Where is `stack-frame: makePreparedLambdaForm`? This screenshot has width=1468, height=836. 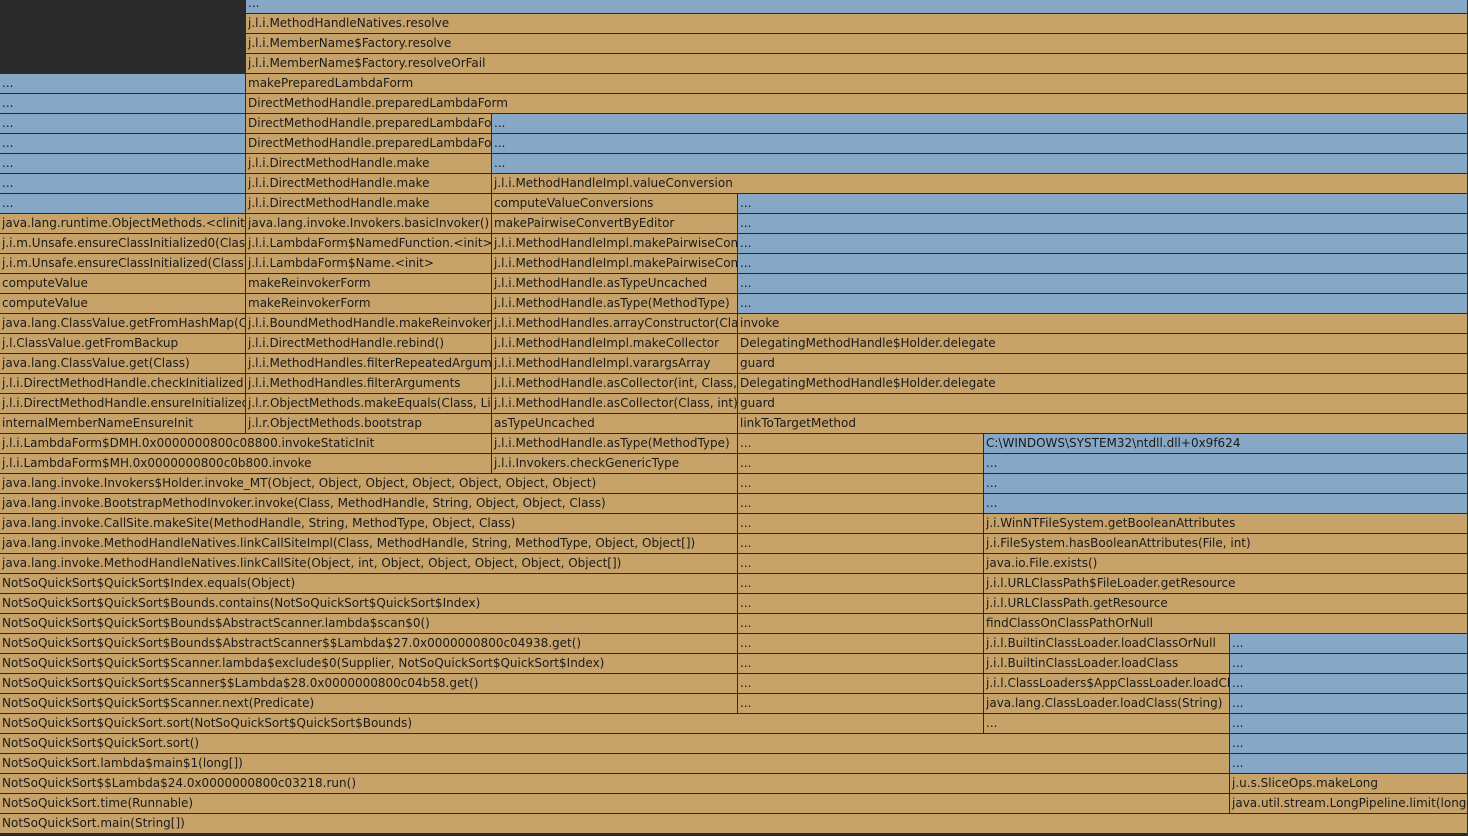 stack-frame: makePreparedLambdaForm is located at coordinates (857, 84).